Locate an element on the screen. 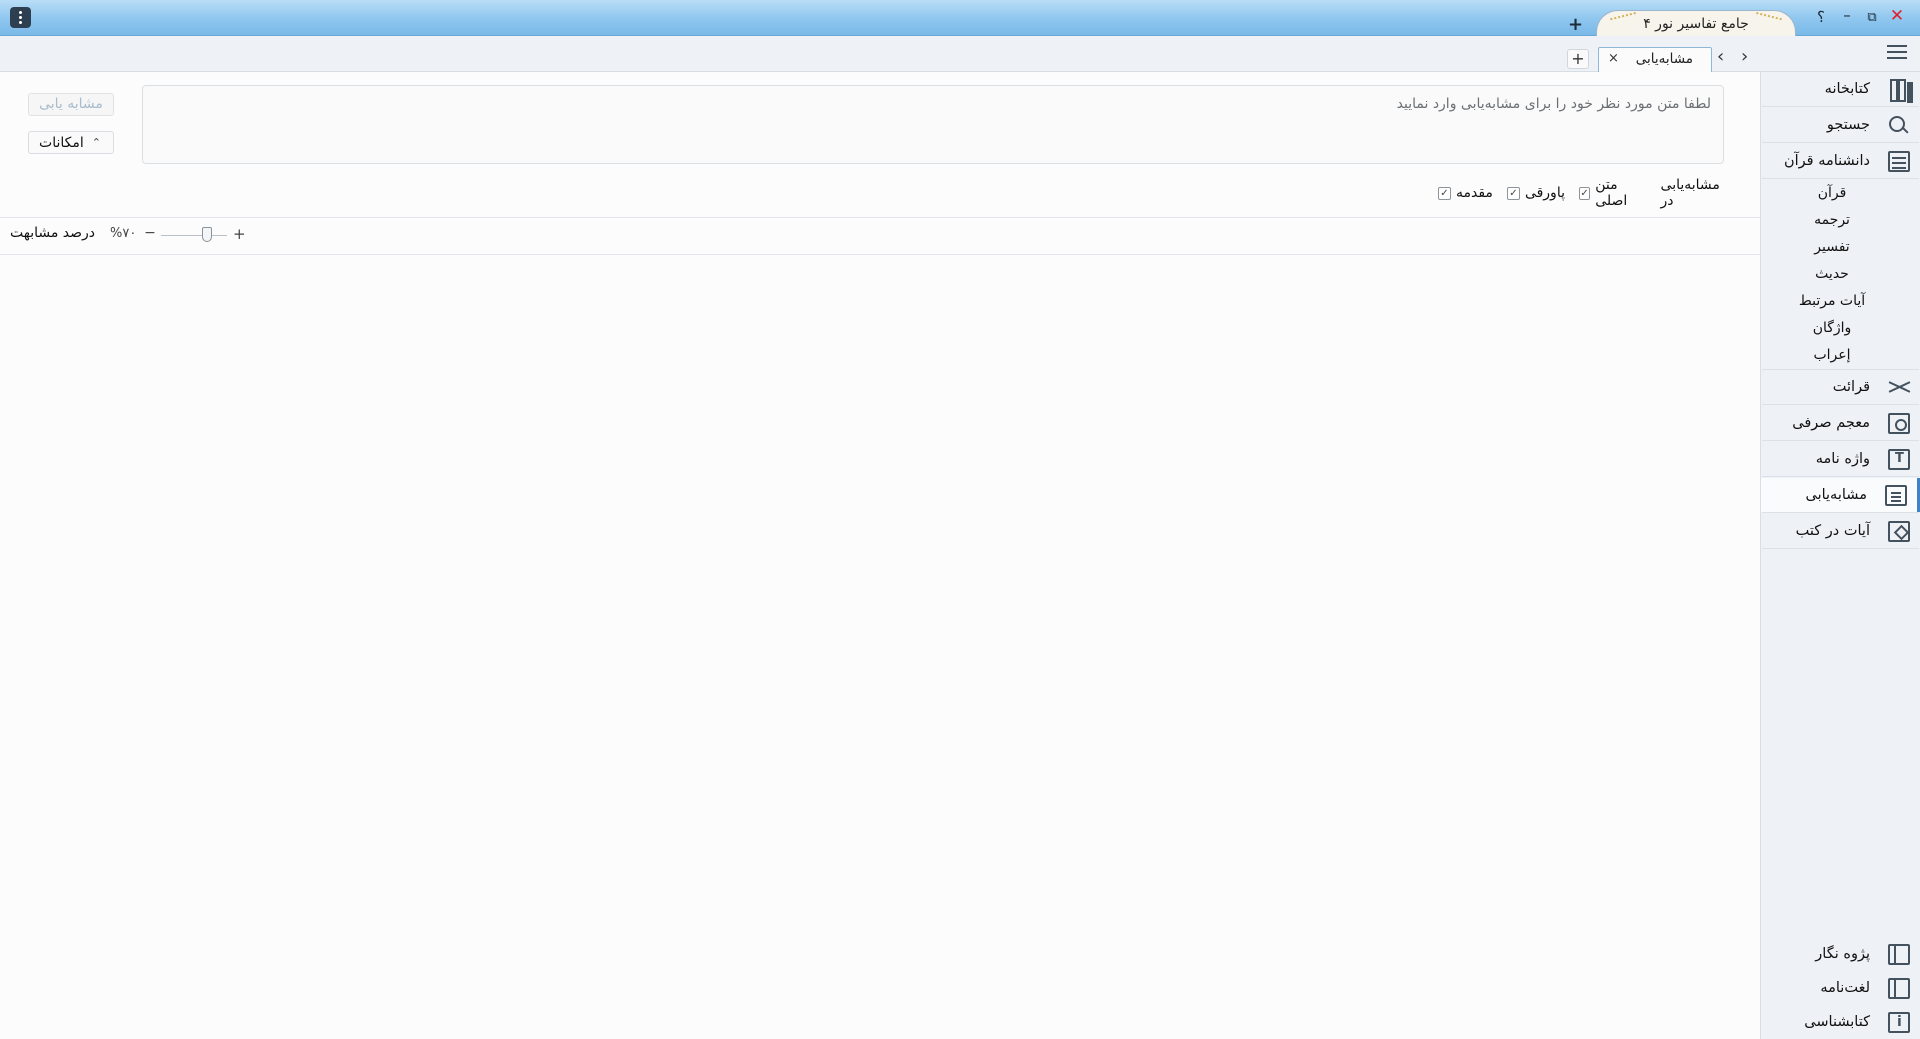 This screenshot has height=1039, width=1920. tab-close-icon: × is located at coordinates (1613, 58).